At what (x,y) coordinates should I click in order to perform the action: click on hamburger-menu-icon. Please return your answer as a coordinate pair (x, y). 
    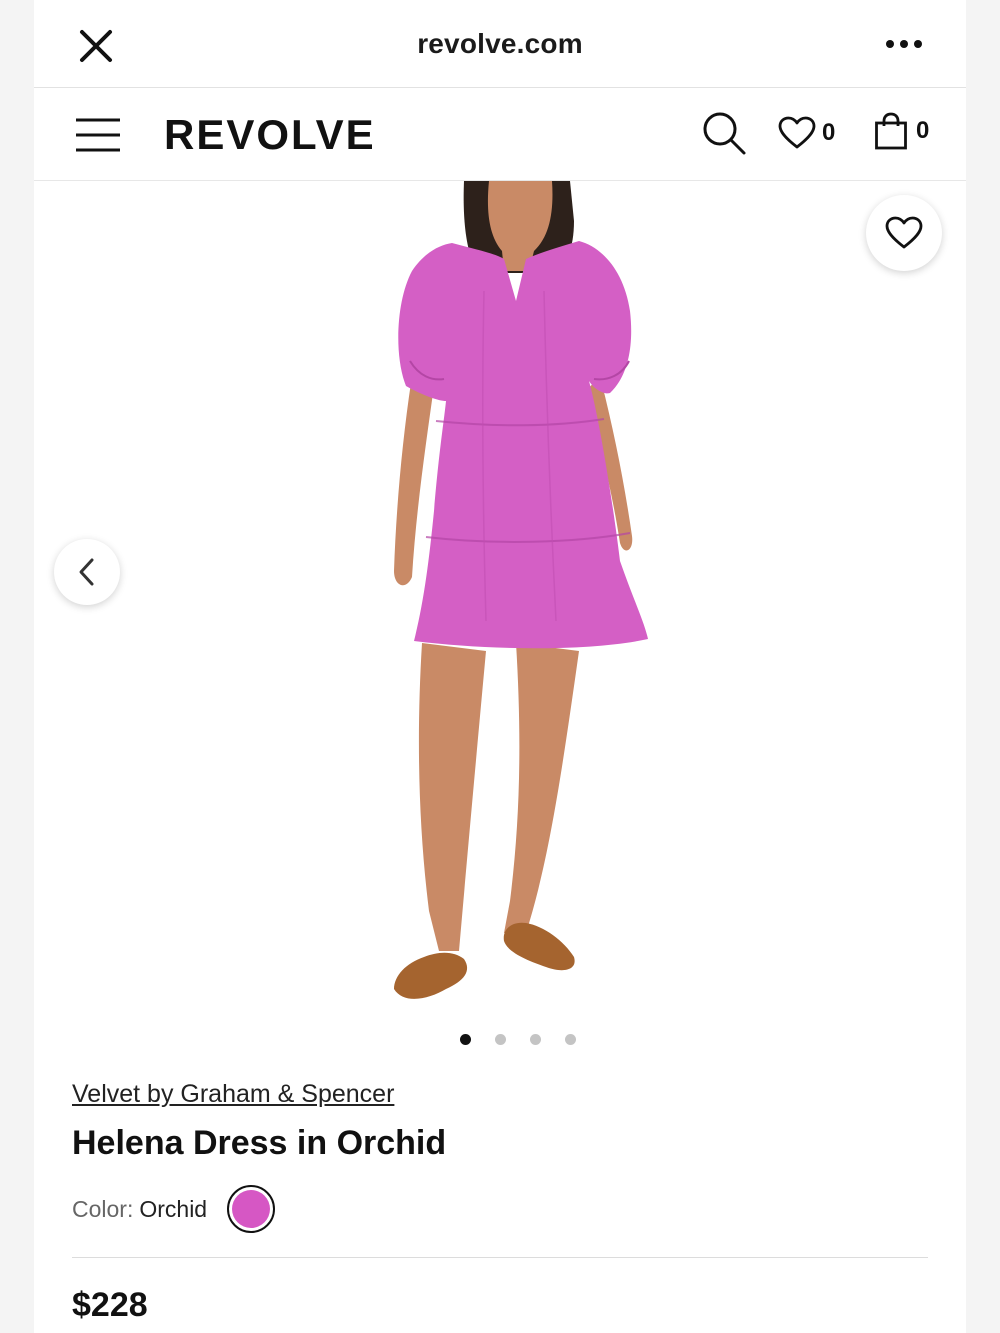
    Looking at the image, I should click on (98, 135).